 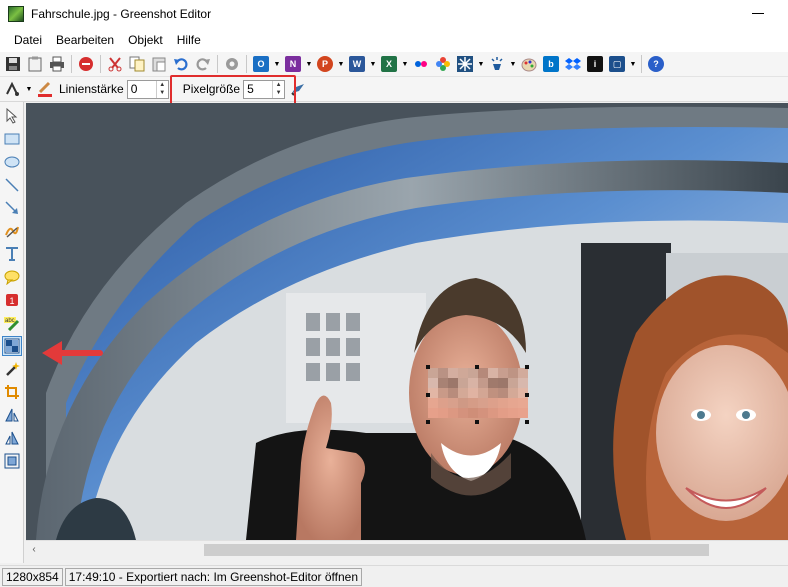 I want to click on image-dimensions: 1280x854, so click(x=32, y=576).